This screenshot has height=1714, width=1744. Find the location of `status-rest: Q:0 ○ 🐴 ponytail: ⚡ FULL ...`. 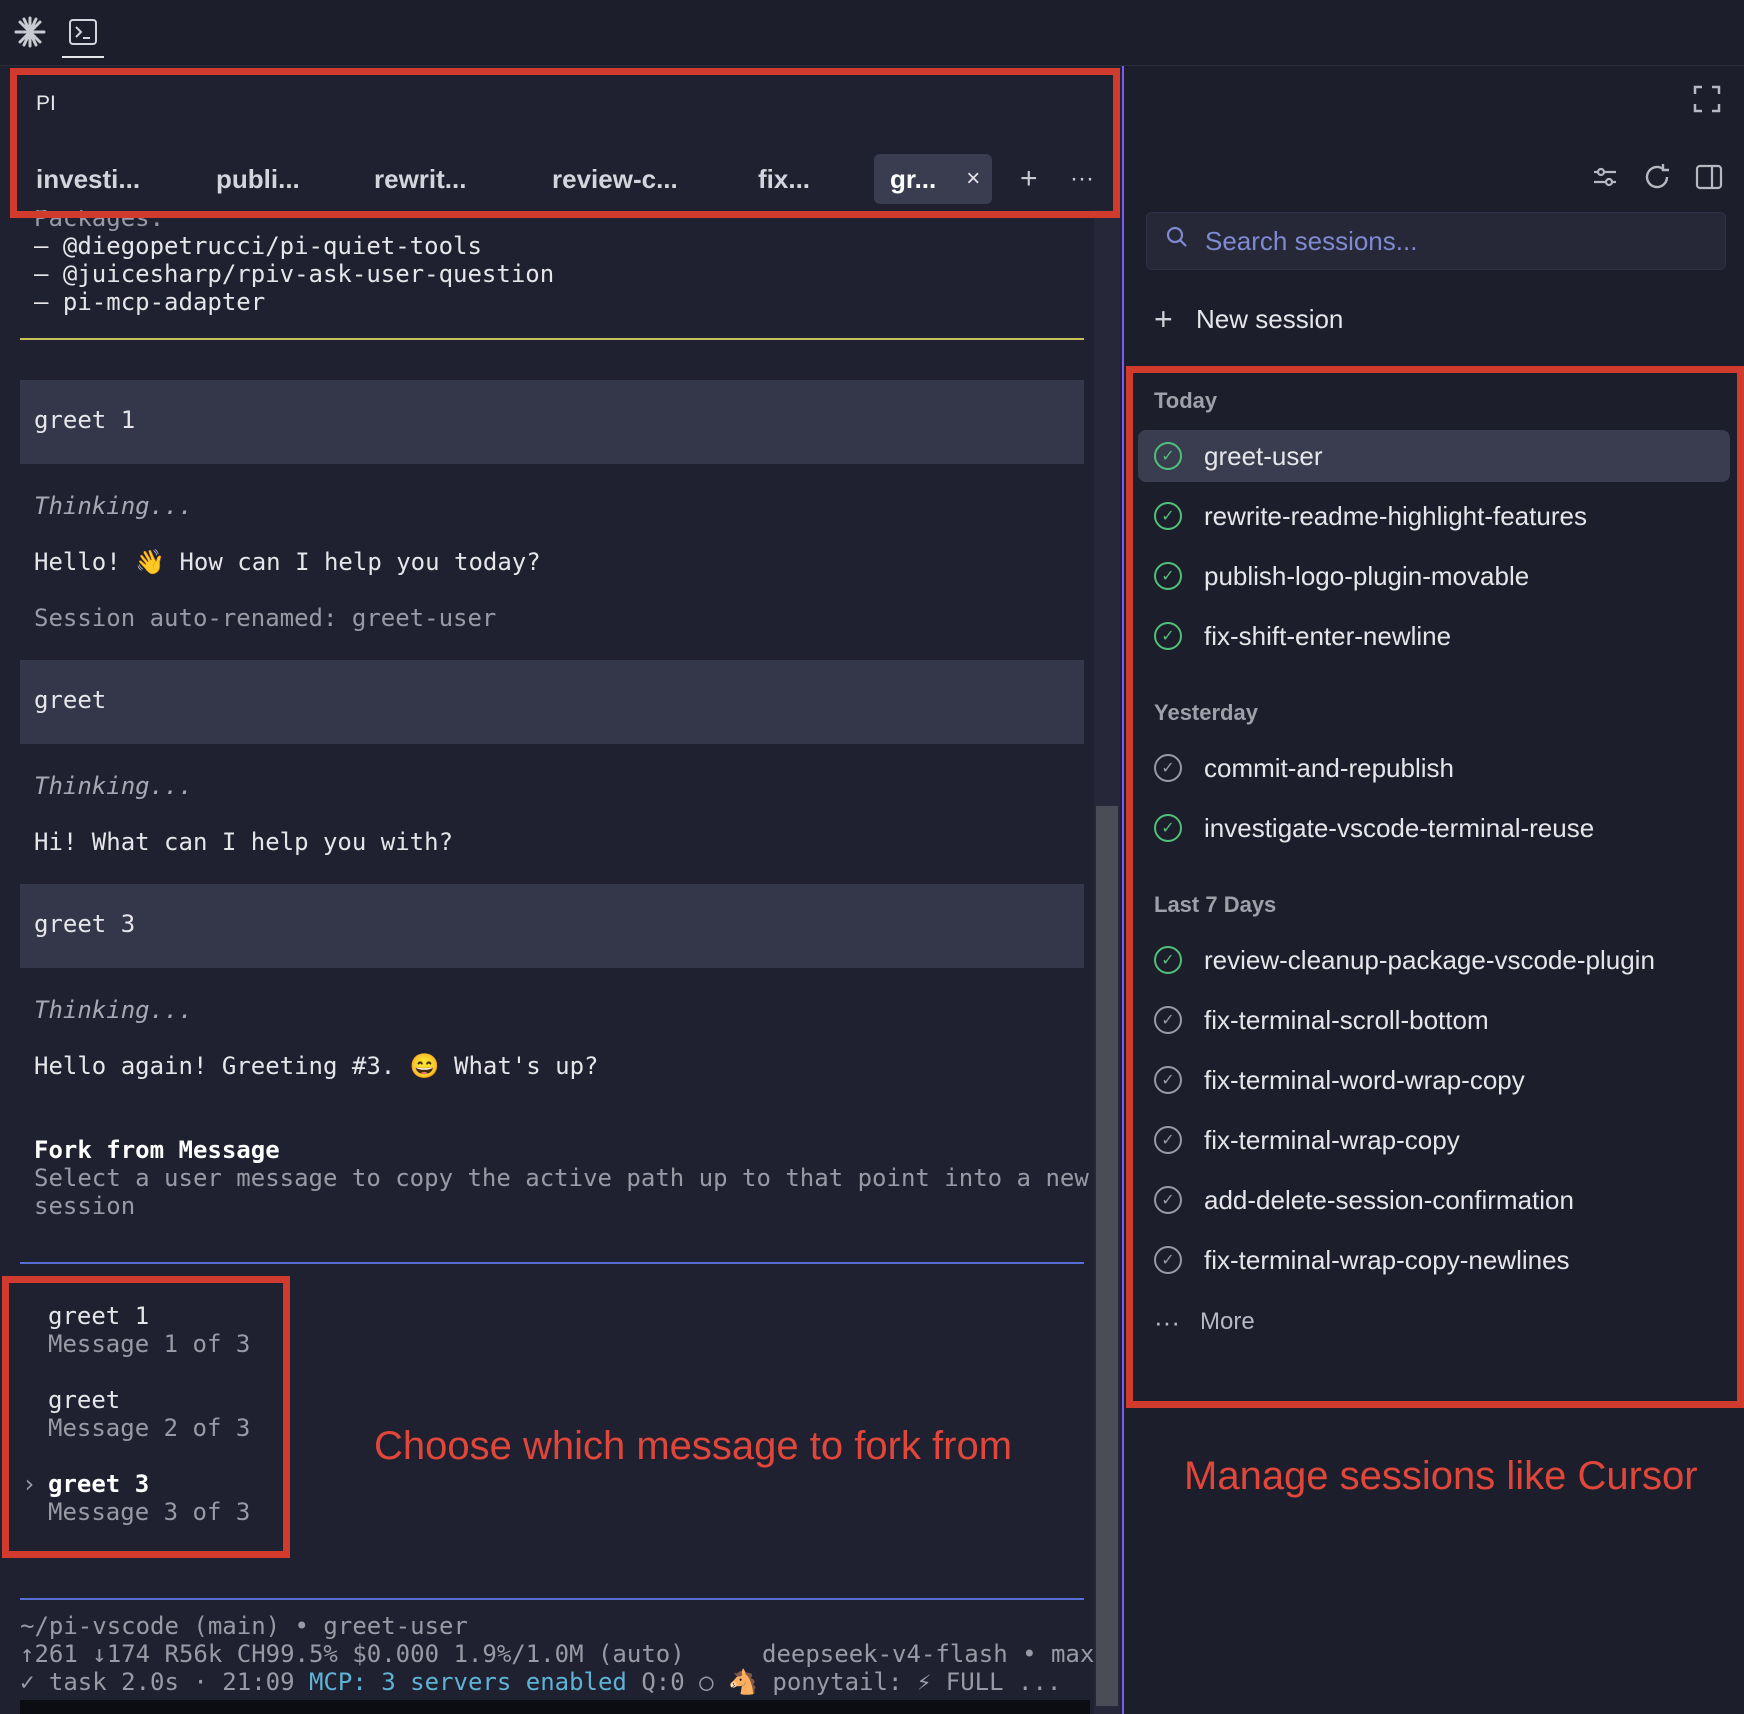

status-rest: Q:0 ○ 🐴 ponytail: ⚡ FULL ... is located at coordinates (851, 1682).